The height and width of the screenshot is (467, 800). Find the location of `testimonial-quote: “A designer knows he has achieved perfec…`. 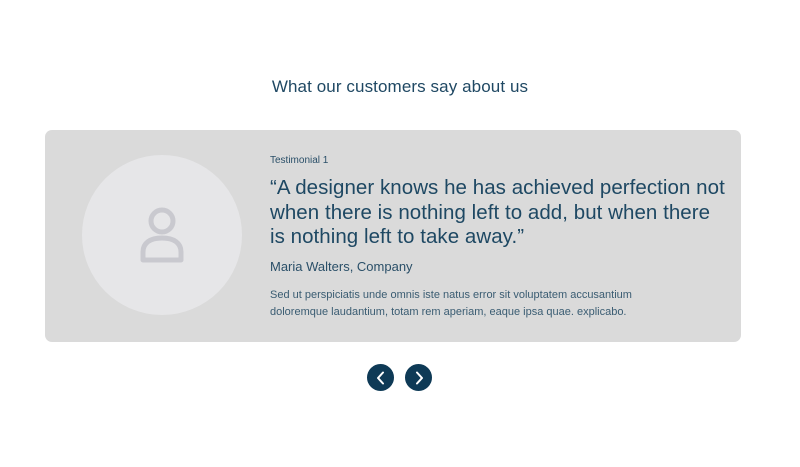

testimonial-quote: “A designer knows he has achieved perfec… is located at coordinates (497, 212).